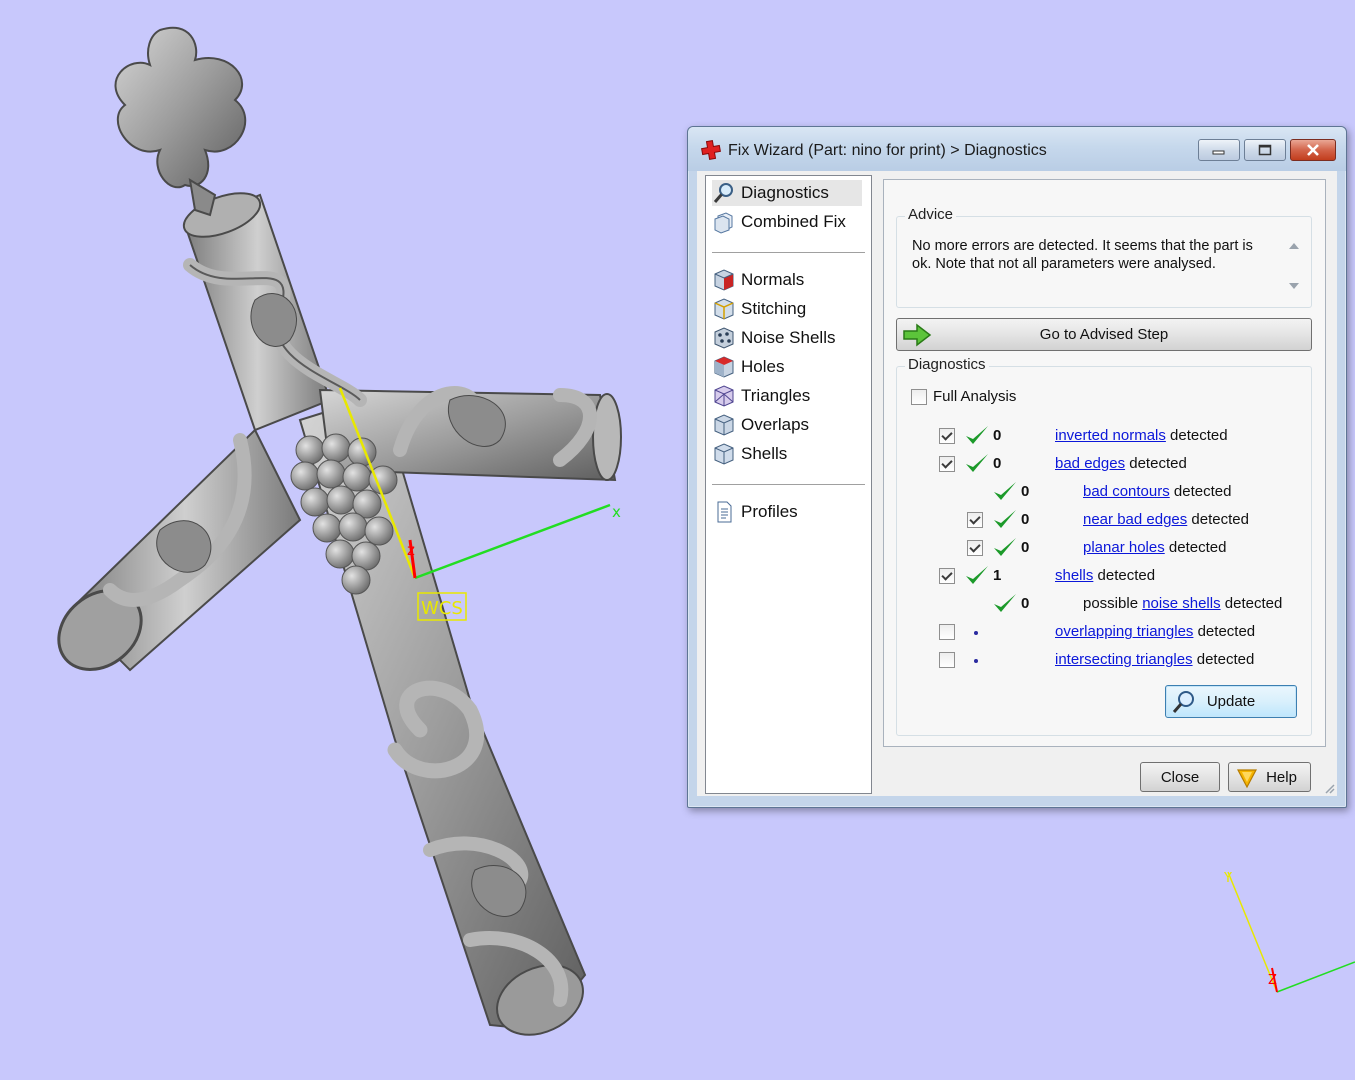 The image size is (1355, 1080). I want to click on diag-row-near-bad-edges: 0 near bad edges detected, so click(1102, 521).